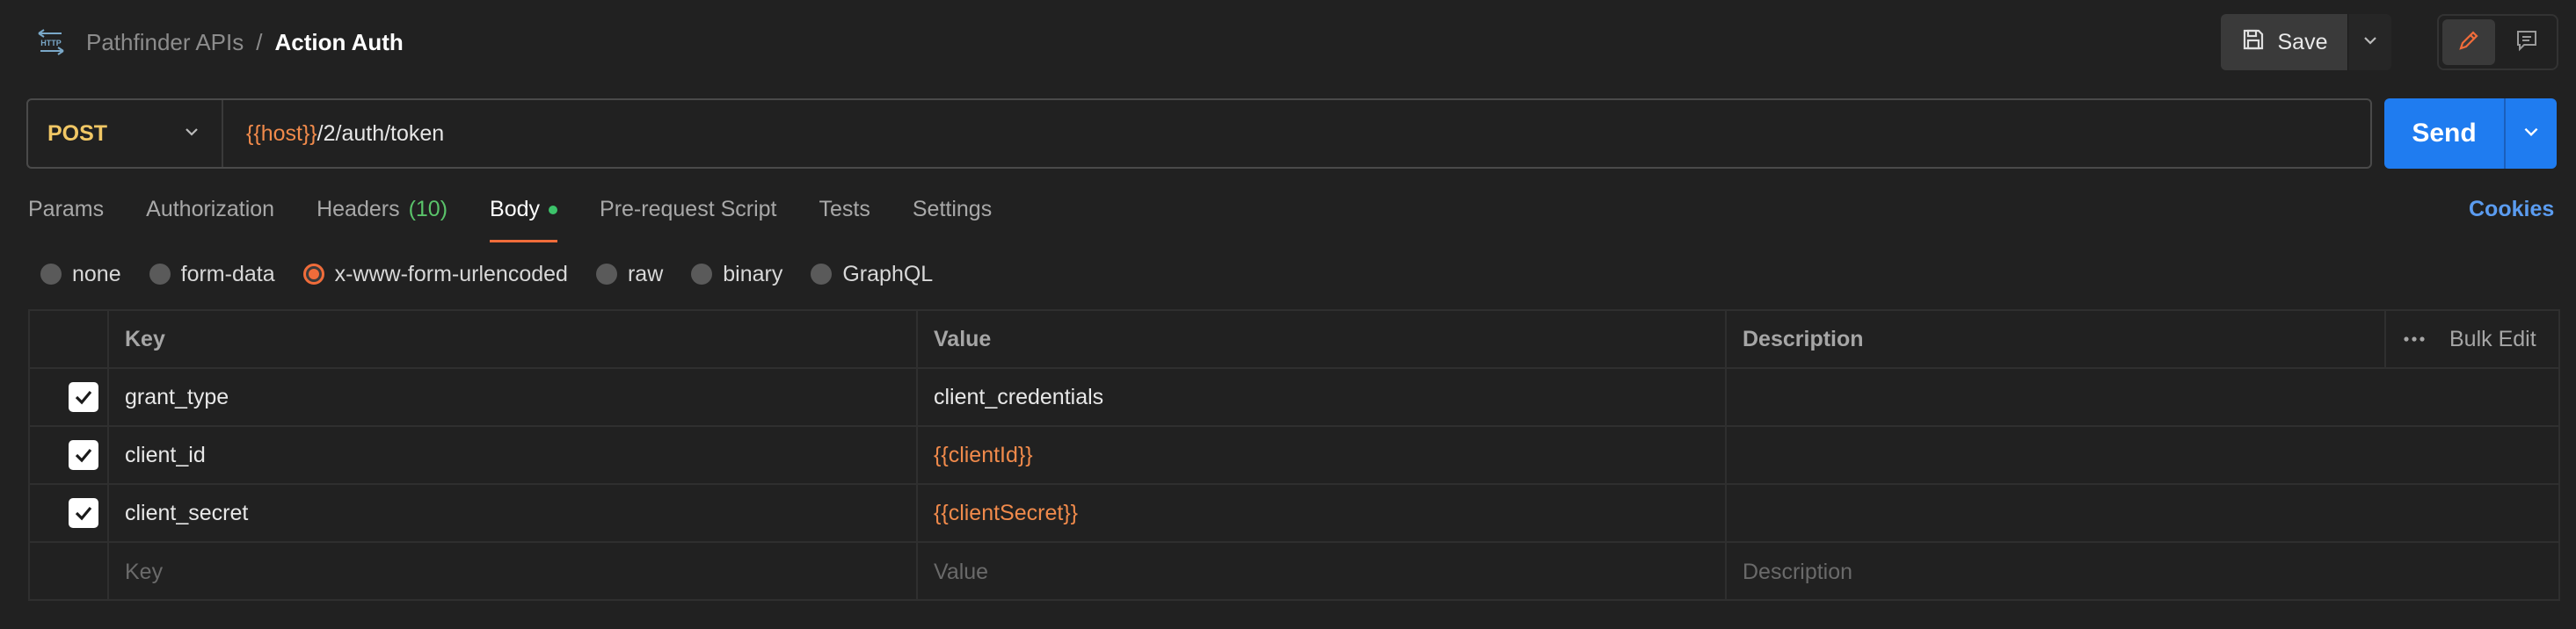  What do you see at coordinates (888, 273) in the screenshot?
I see `radio-label: GraphQL` at bounding box center [888, 273].